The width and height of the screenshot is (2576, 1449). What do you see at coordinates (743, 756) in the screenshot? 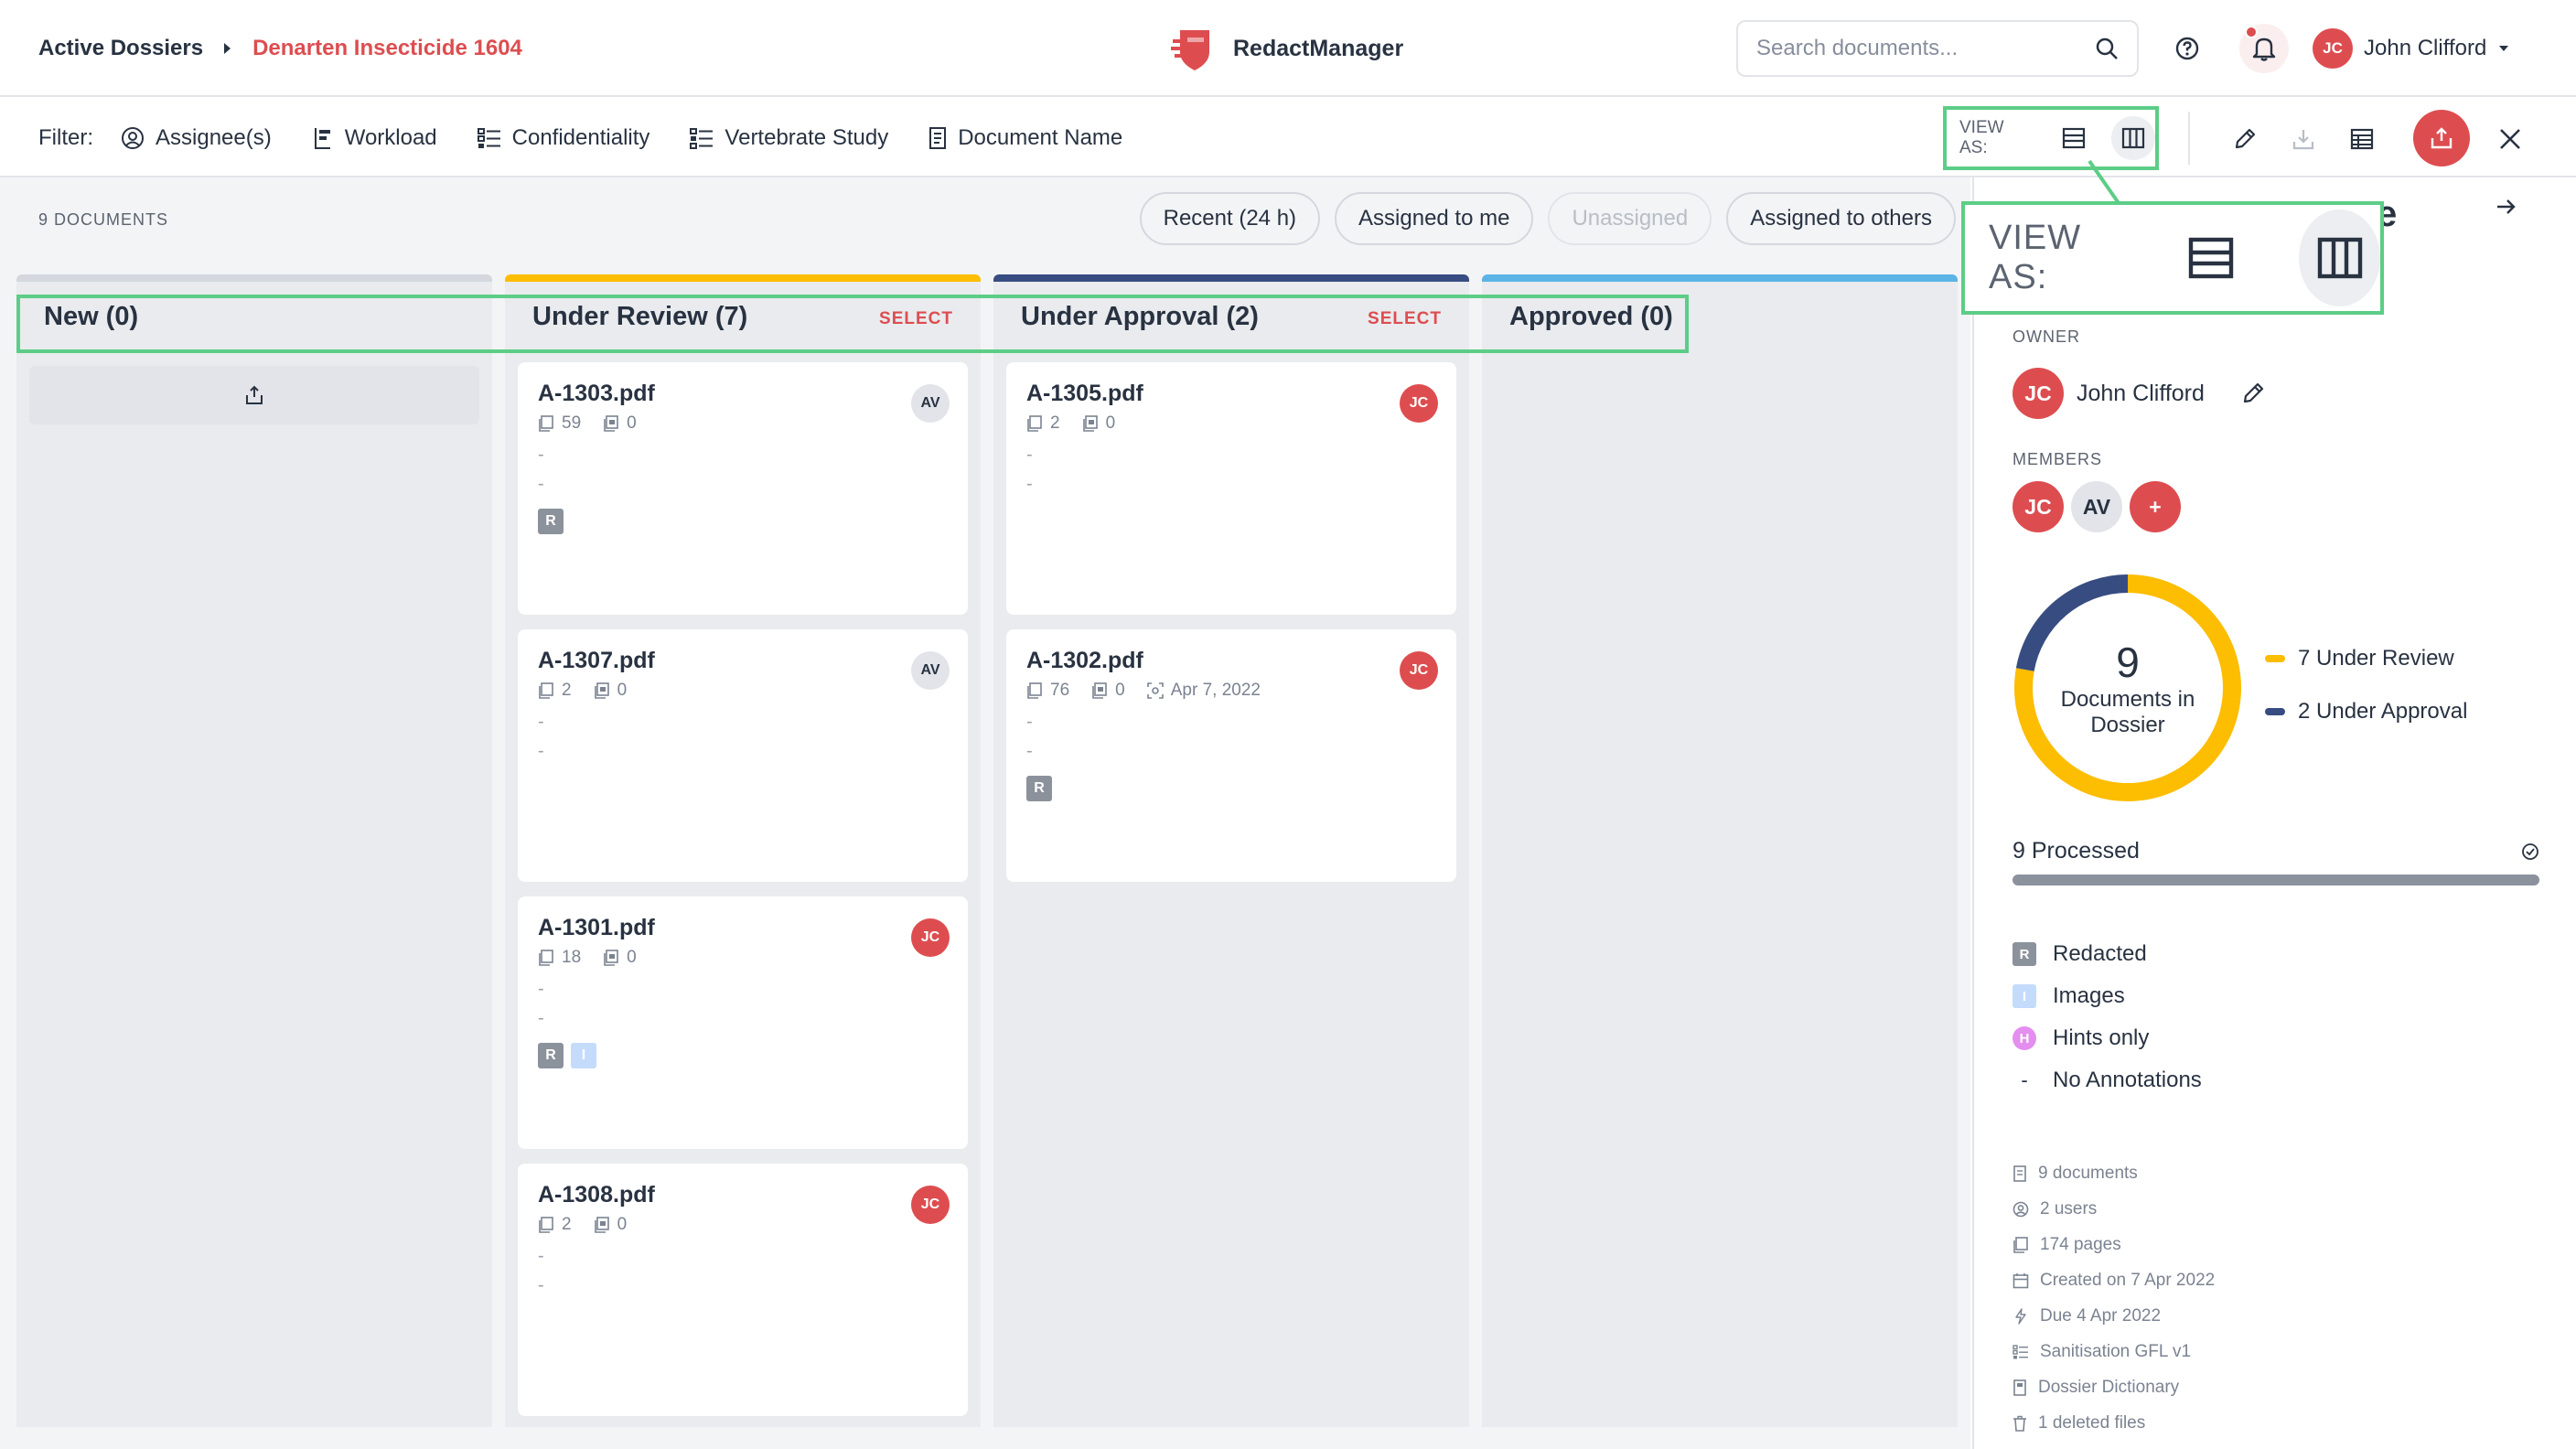
I see `document-card: A-1307.pdf 2 0 - - AV` at bounding box center [743, 756].